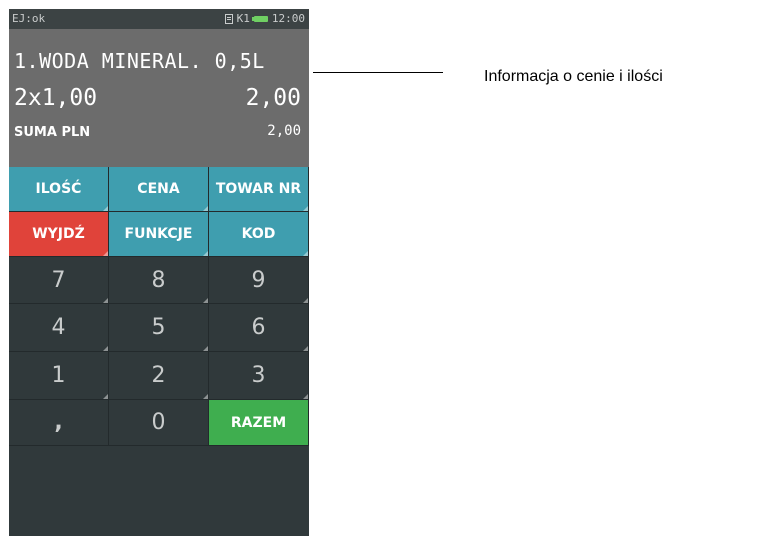 The image size is (758, 536). What do you see at coordinates (52, 132) in the screenshot?
I see `sum-label: SUMA PLN` at bounding box center [52, 132].